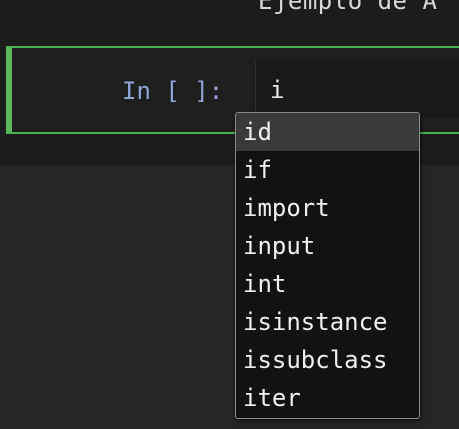  Describe the element at coordinates (327, 284) in the screenshot. I see `autocomplete-item-int: int` at that location.